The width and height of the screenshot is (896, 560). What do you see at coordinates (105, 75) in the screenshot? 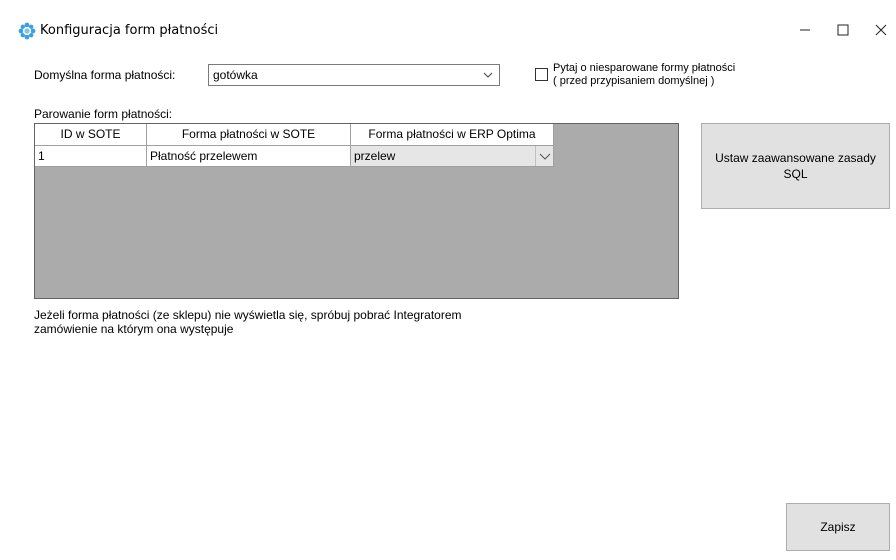
I see `default-payment-label: Domyślna forma płatności:` at bounding box center [105, 75].